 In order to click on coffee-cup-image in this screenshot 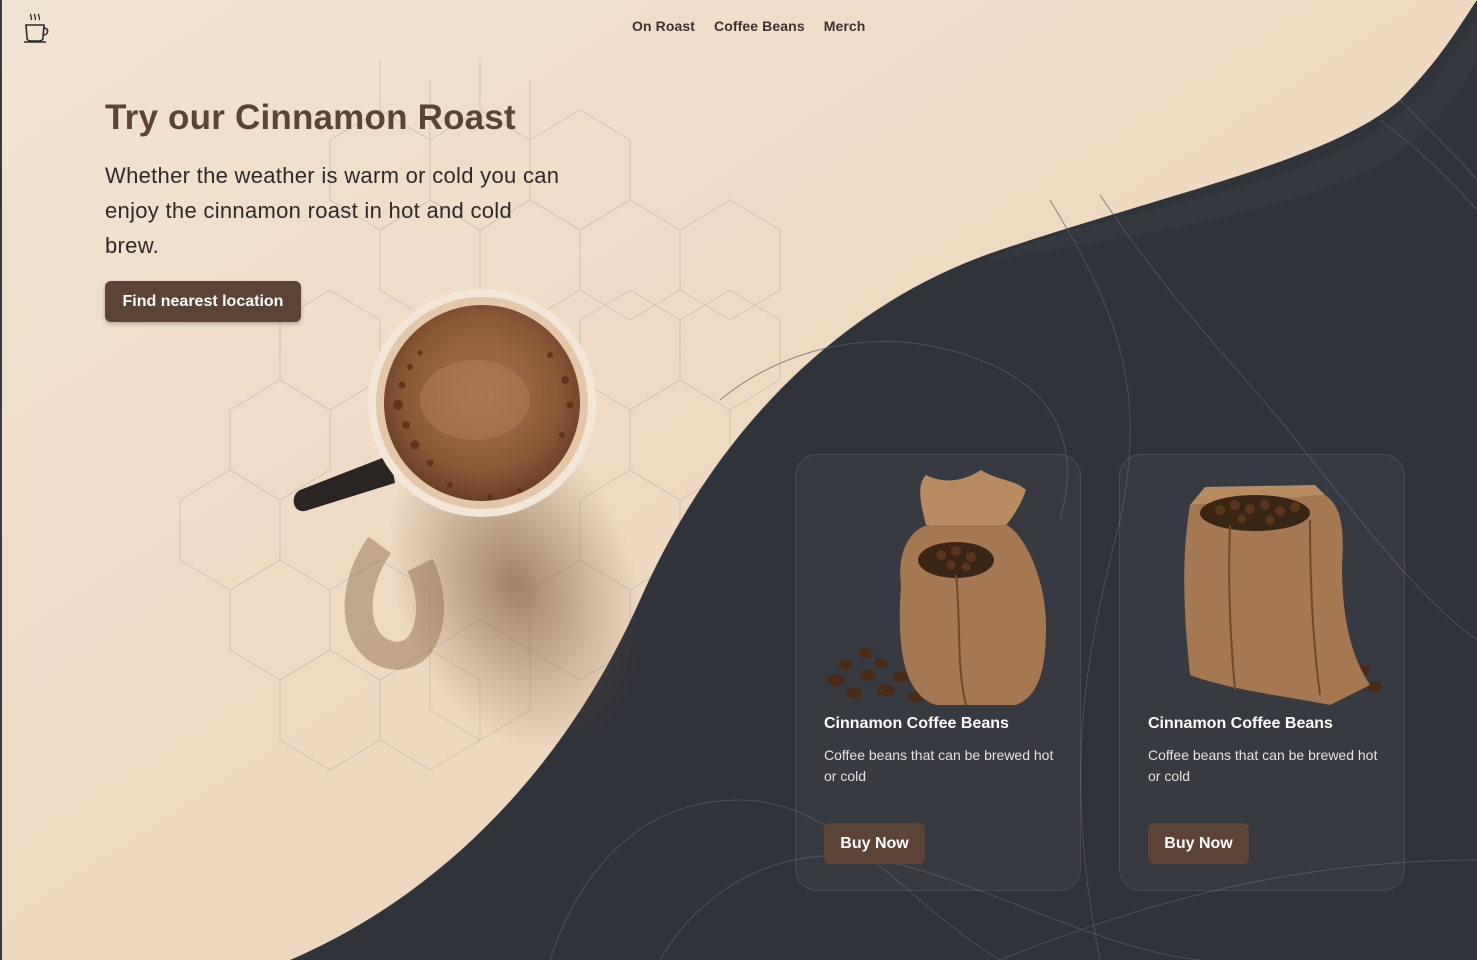, I will do `click(467, 517)`.